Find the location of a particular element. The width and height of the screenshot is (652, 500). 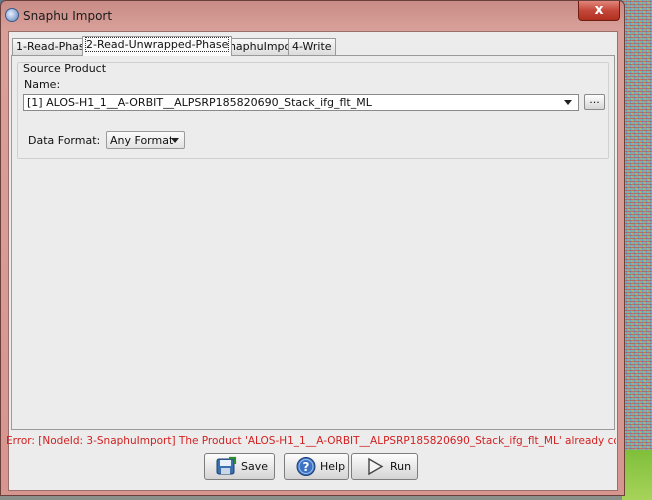

name-label: Name: is located at coordinates (42, 84).